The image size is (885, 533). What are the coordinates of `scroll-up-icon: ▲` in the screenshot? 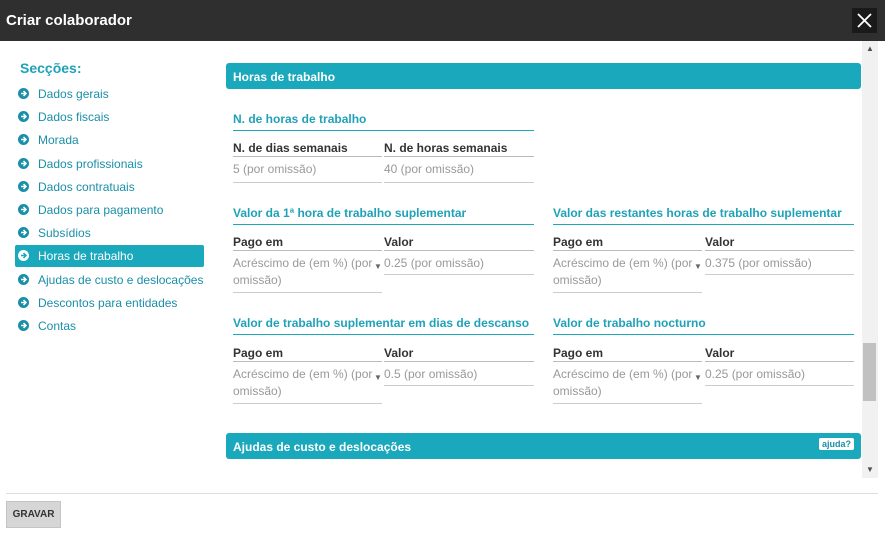 It's located at (870, 48).